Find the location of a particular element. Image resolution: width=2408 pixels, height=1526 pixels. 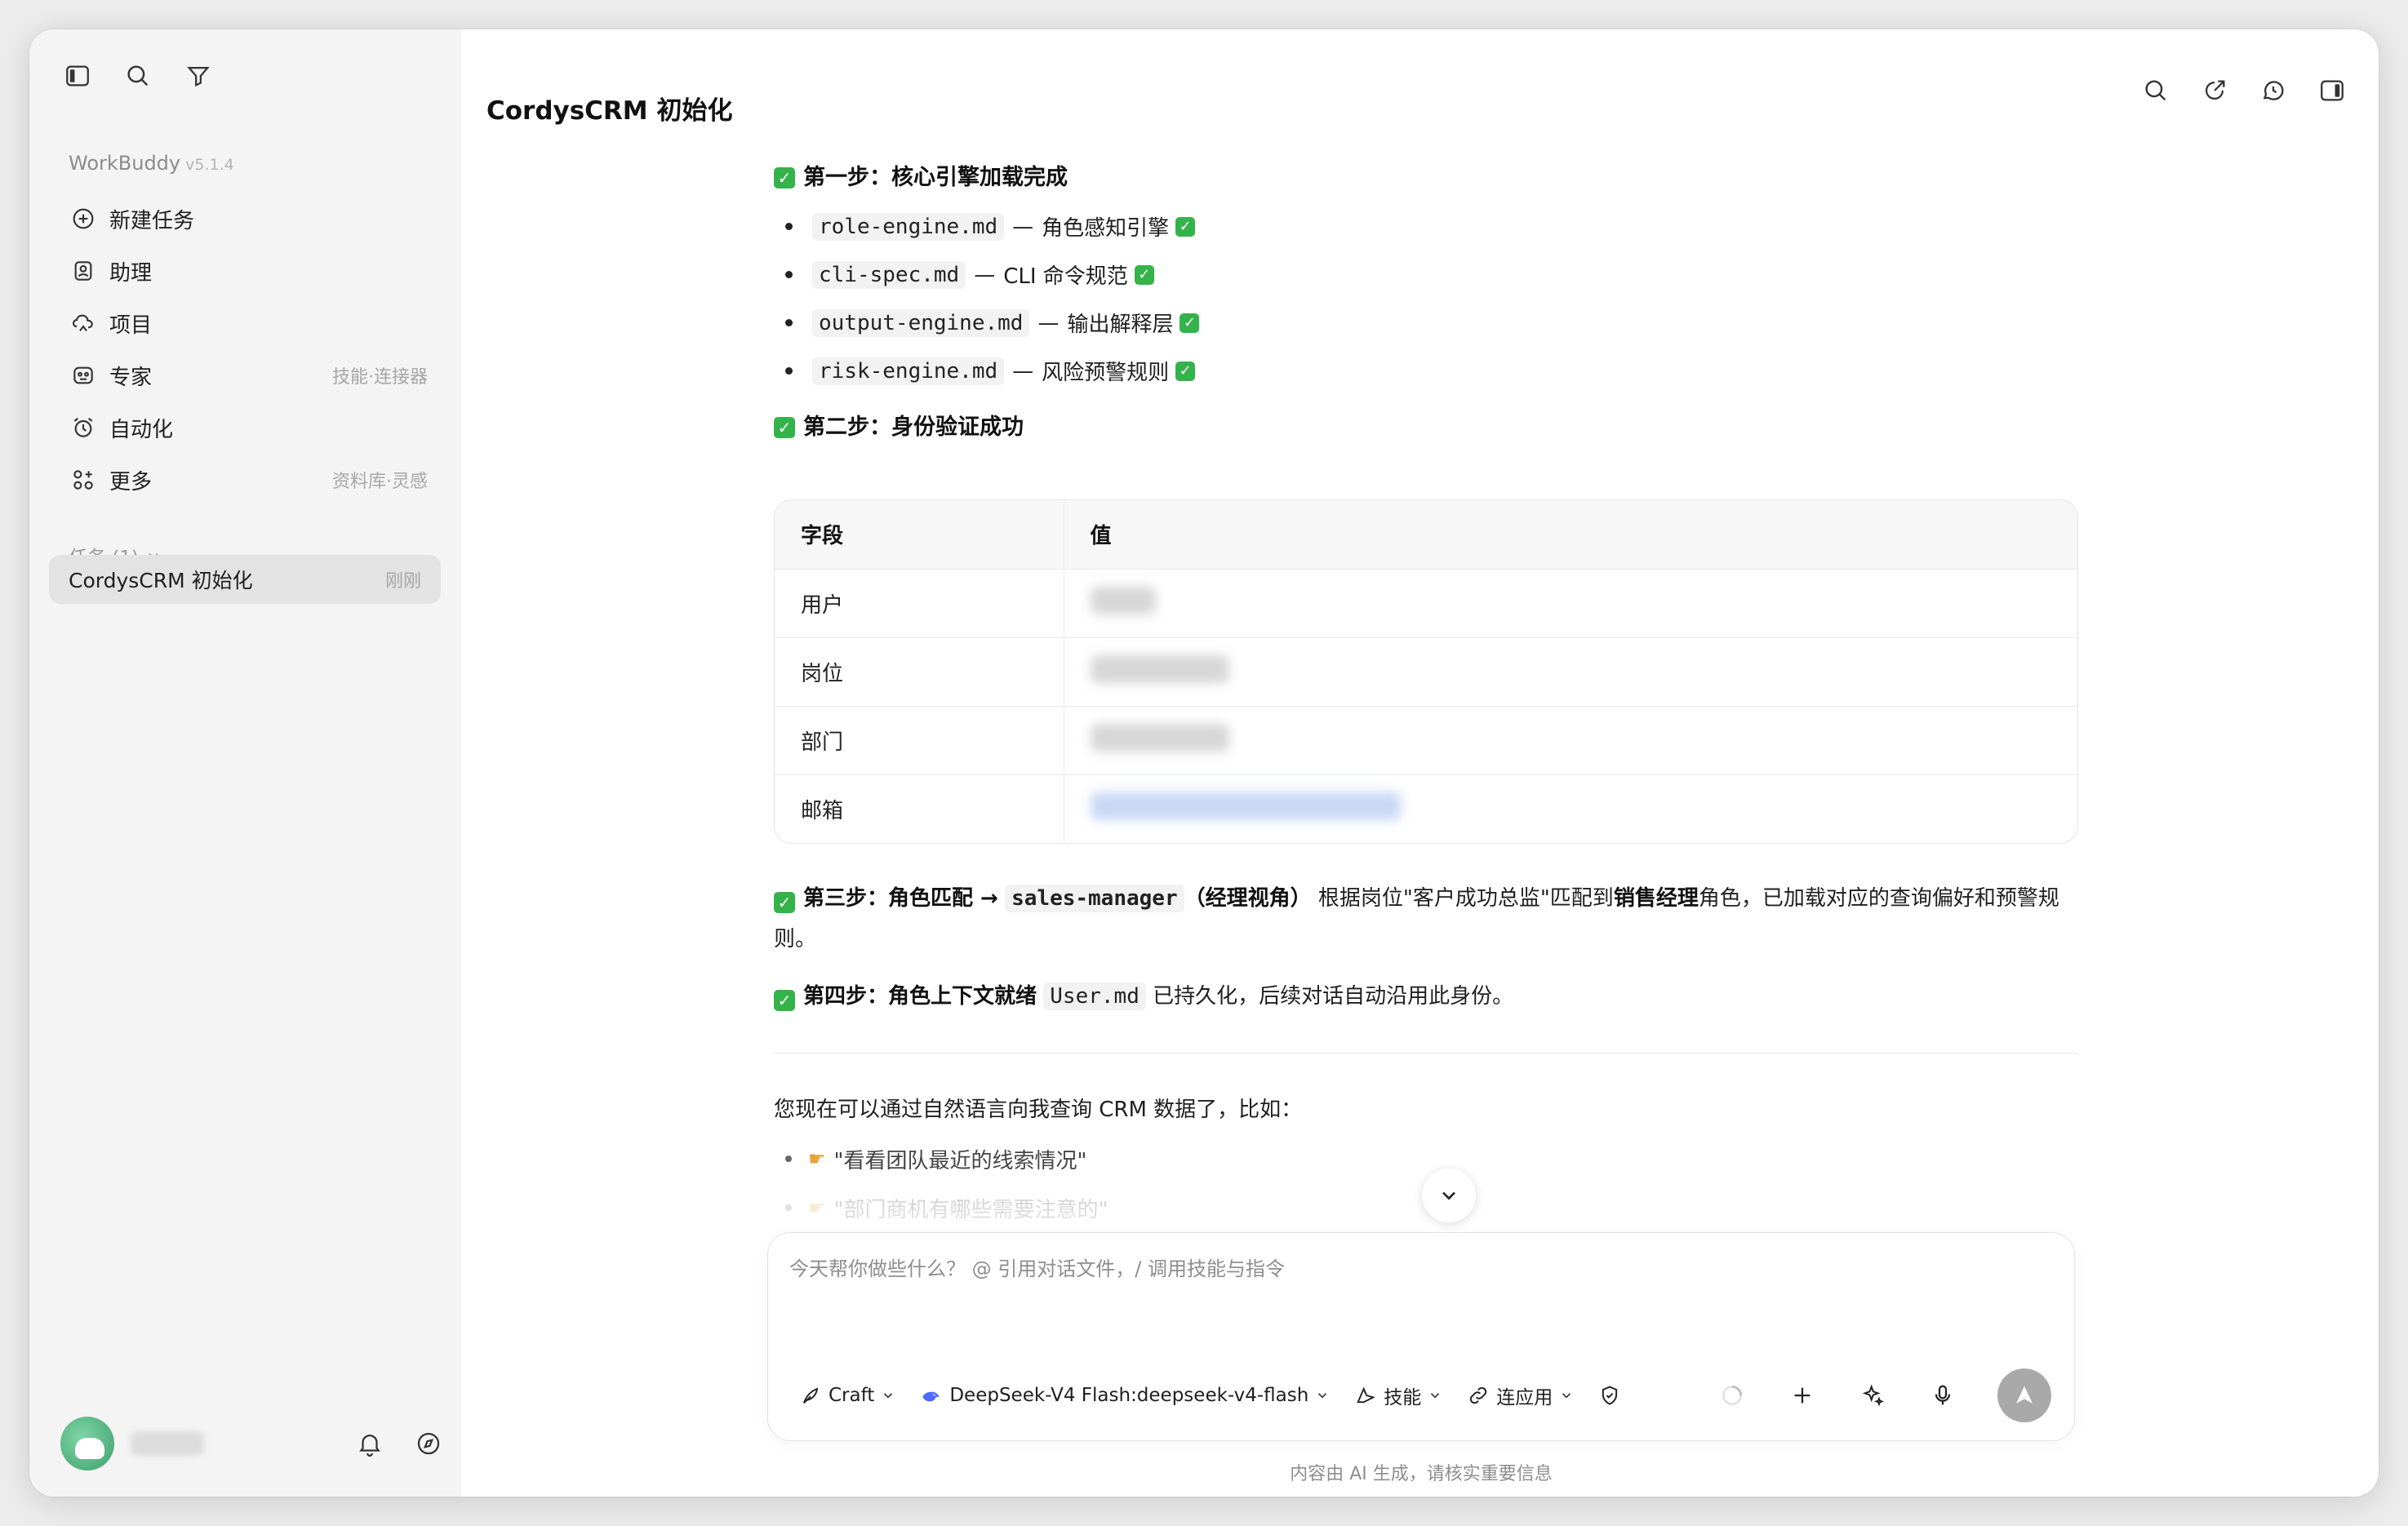

sidebar-item-project: 项目 is located at coordinates (248, 323).